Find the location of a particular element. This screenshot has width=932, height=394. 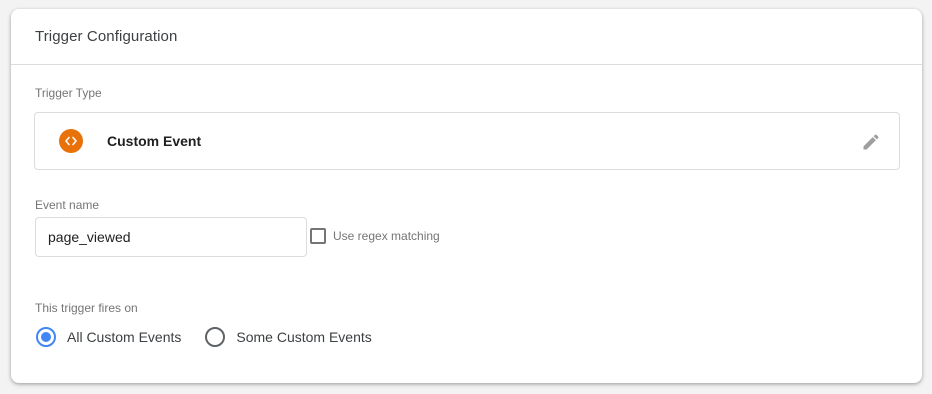

regex-matching-label: Use regex matching is located at coordinates (386, 236).